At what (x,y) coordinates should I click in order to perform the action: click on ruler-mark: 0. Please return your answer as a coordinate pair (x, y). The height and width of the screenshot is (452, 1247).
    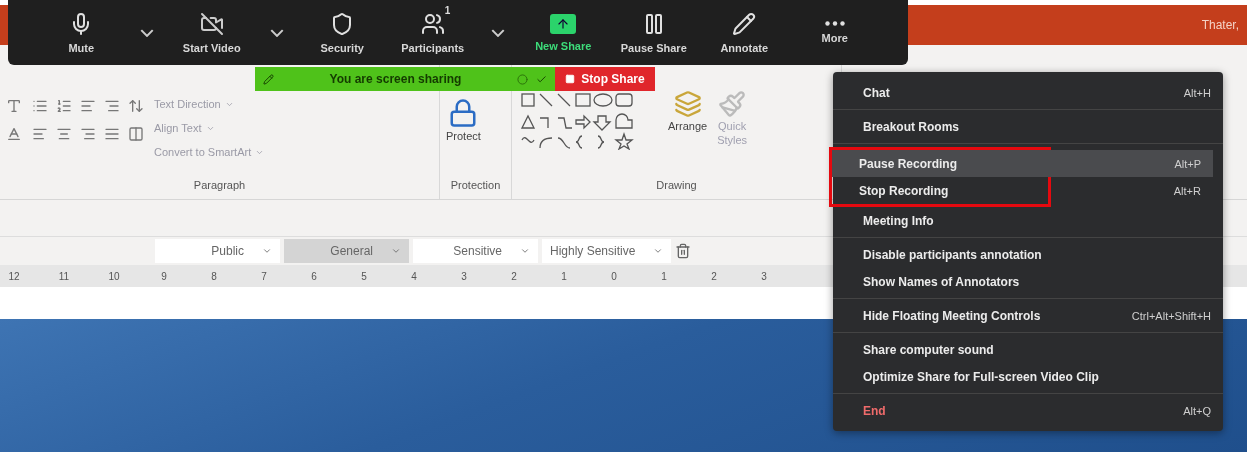
    Looking at the image, I should click on (614, 276).